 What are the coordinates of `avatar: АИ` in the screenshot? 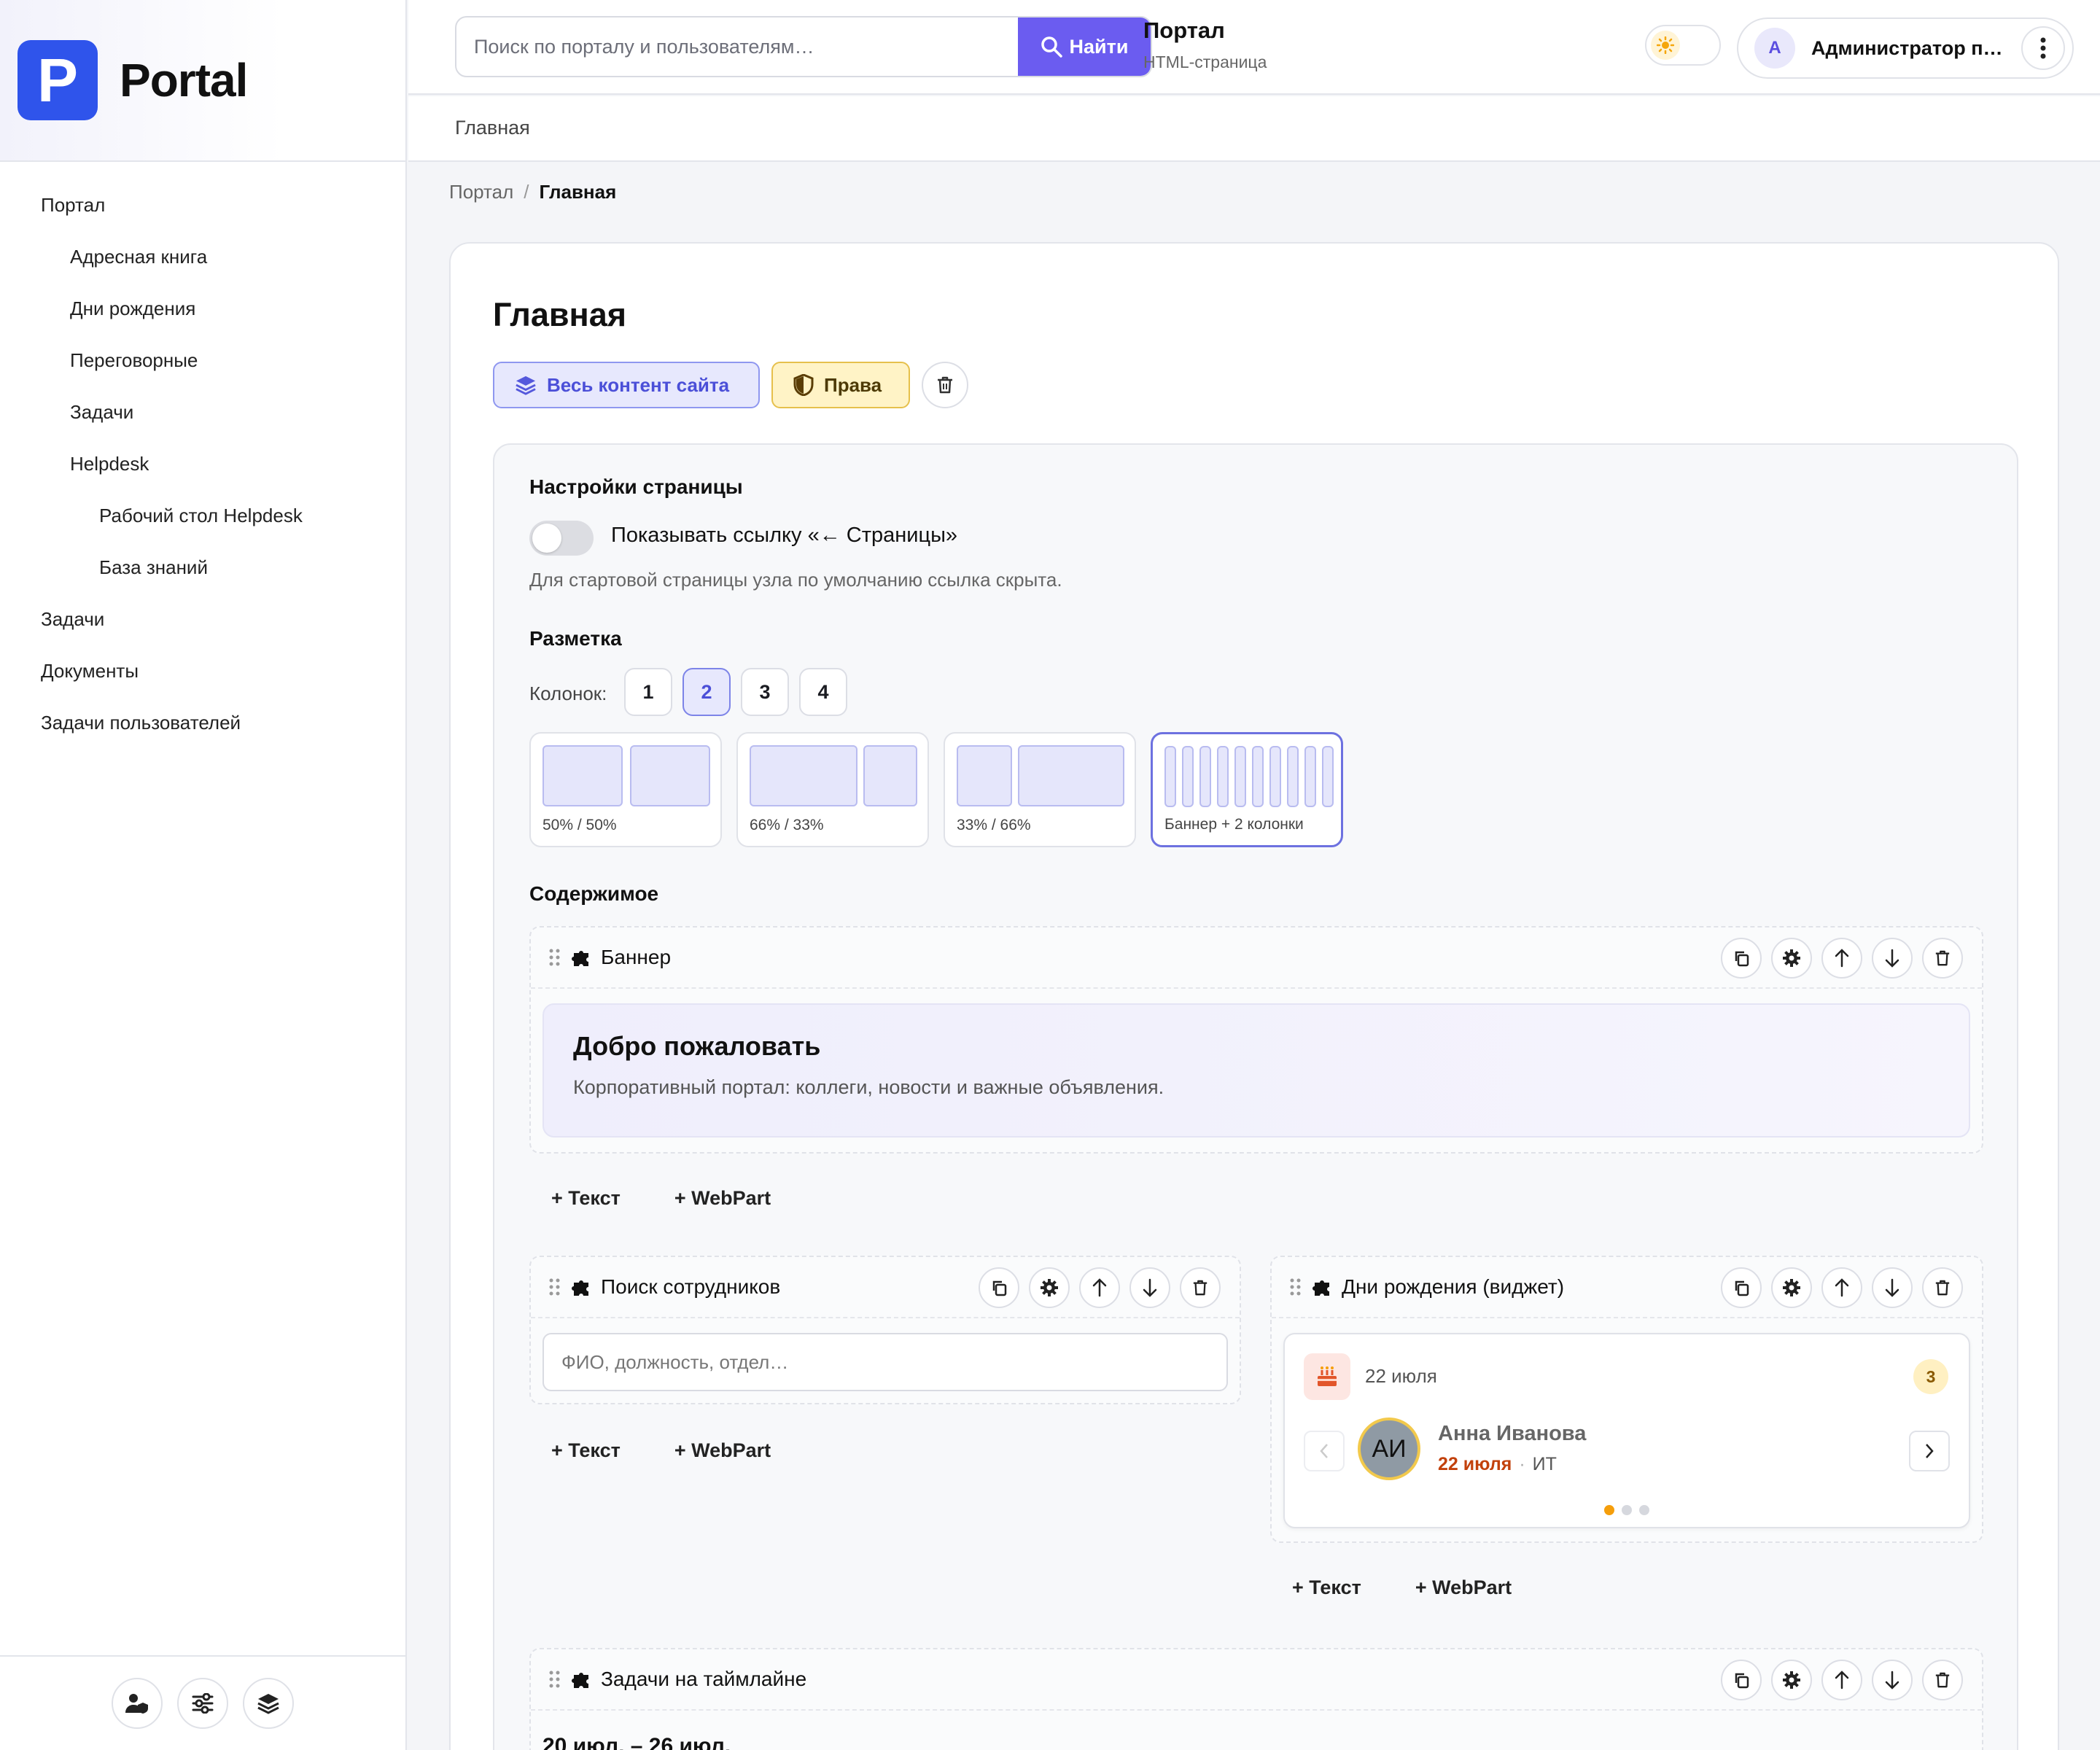 It's located at (1389, 1449).